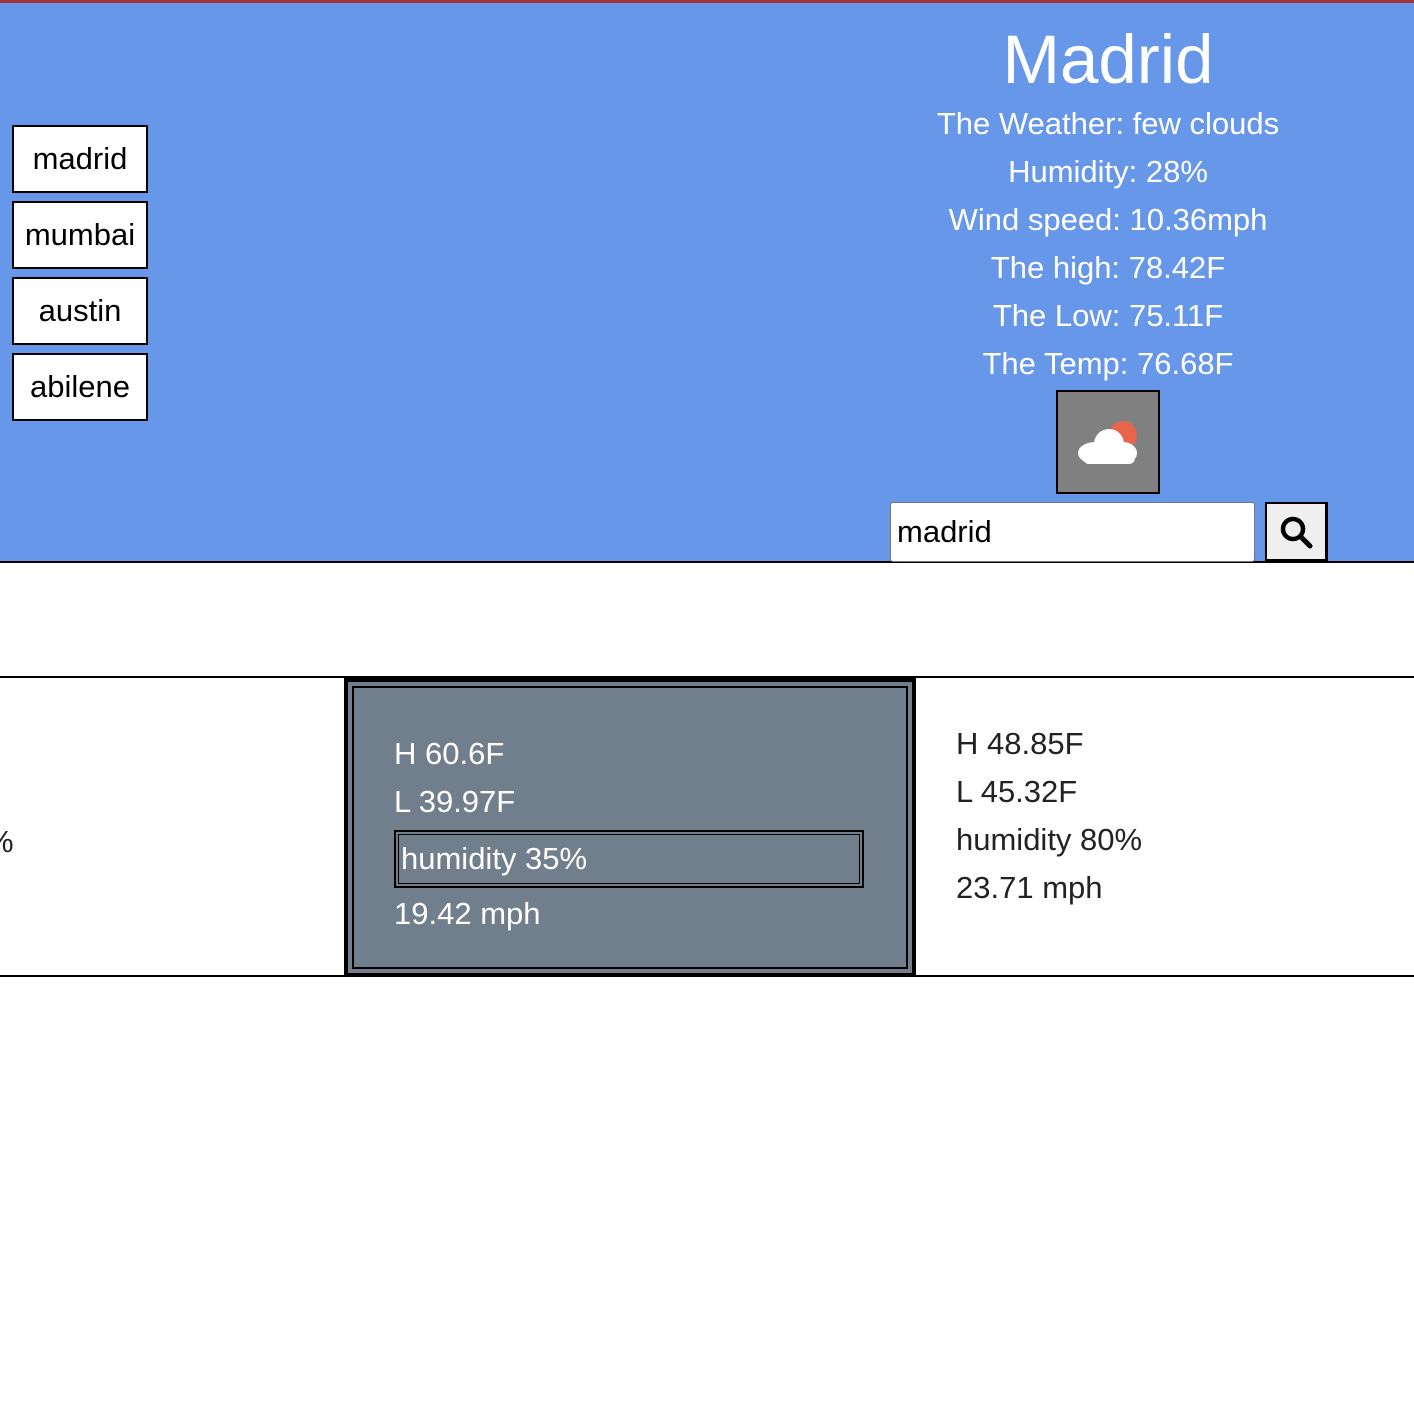 The image size is (1414, 1416). Describe the element at coordinates (7, 842) in the screenshot. I see `forecast-day-partial-text: %` at that location.